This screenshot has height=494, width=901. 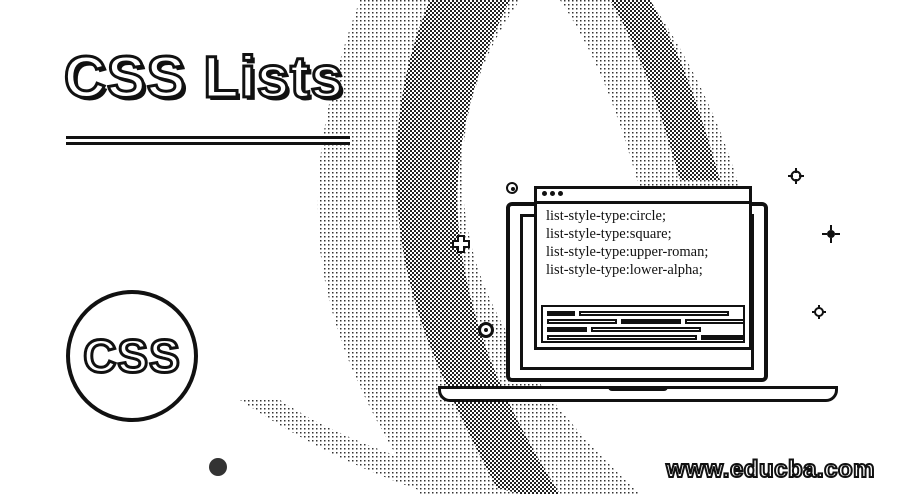 I want to click on watermark: www.educba.com, so click(x=770, y=469).